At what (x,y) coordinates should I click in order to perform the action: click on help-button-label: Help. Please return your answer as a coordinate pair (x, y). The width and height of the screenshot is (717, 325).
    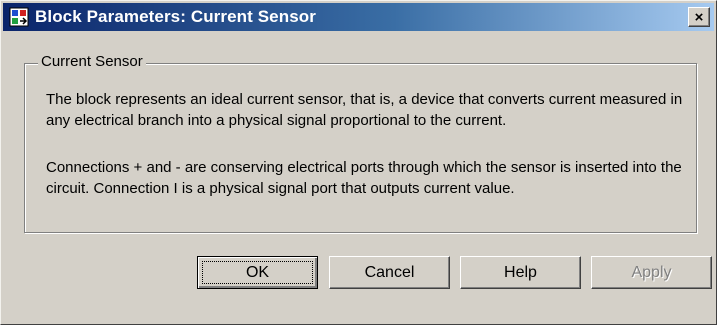
    Looking at the image, I should click on (520, 272).